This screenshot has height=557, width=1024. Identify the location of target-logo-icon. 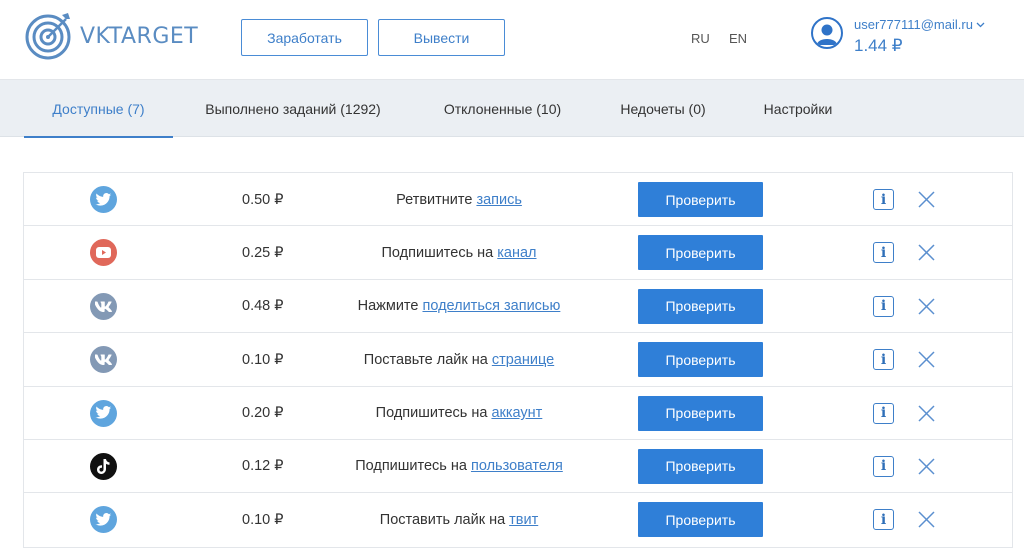
(48, 36).